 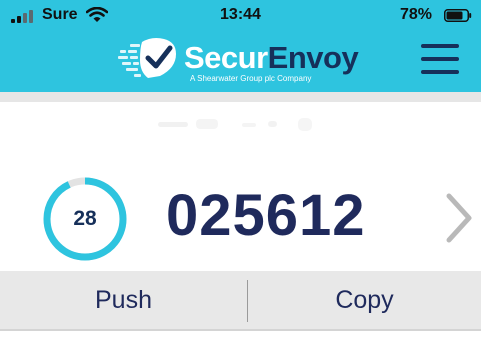 I want to click on menu-bar-middle, so click(x=440, y=59).